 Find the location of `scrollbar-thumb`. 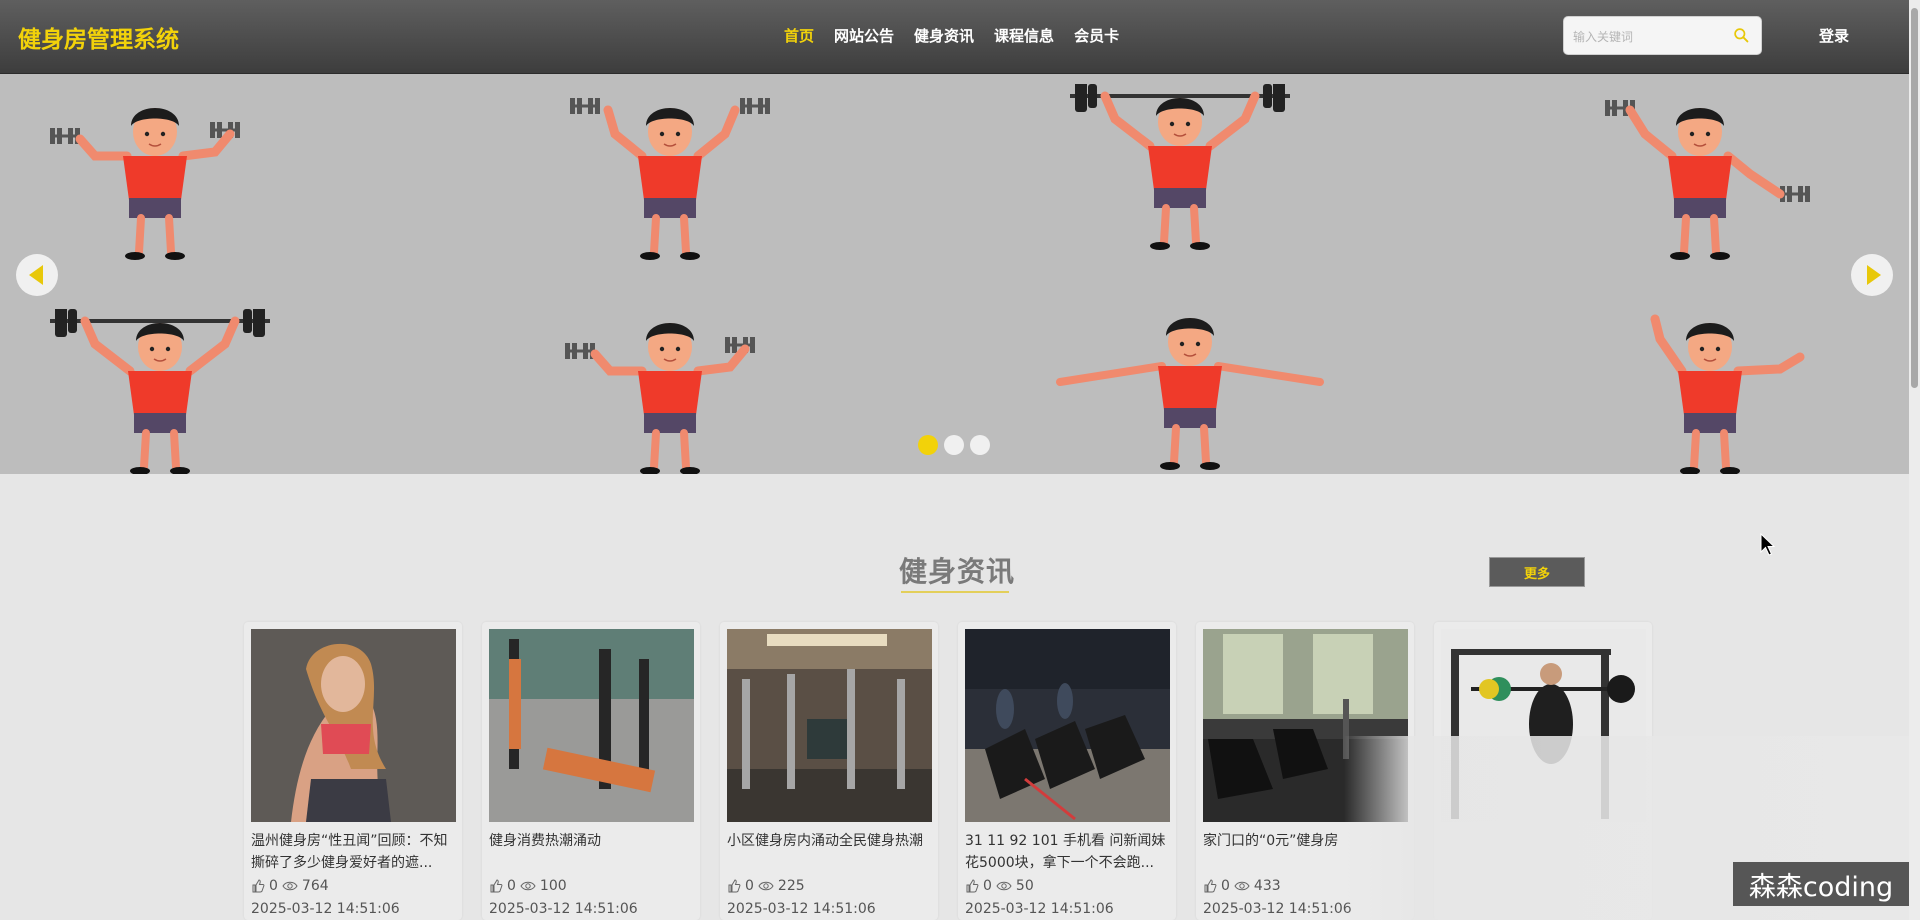

scrollbar-thumb is located at coordinates (1914, 198).